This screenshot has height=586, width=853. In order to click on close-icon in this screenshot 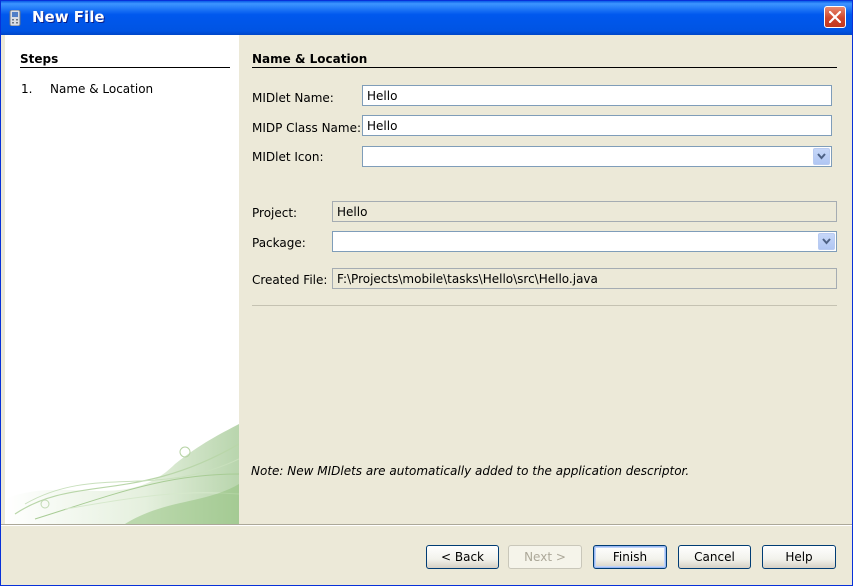, I will do `click(835, 17)`.